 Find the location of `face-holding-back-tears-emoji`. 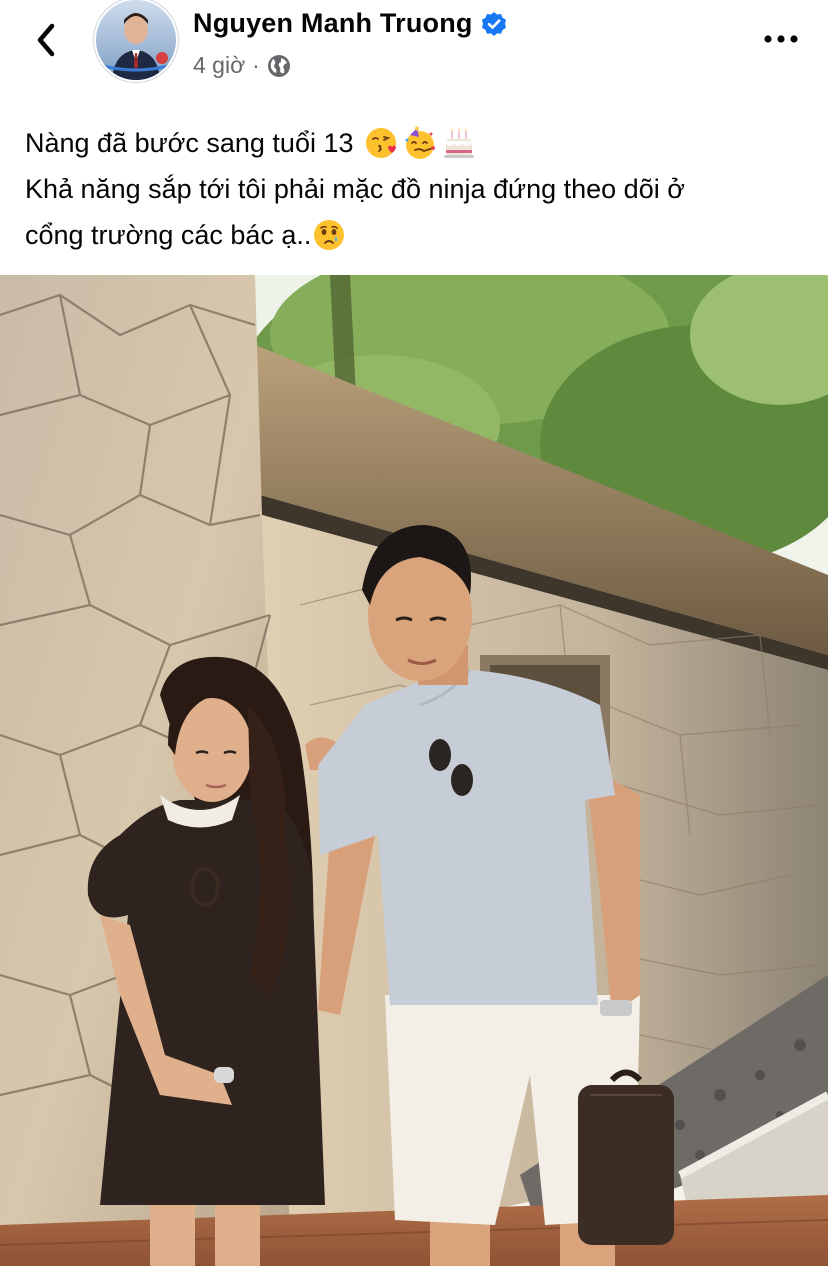

face-holding-back-tears-emoji is located at coordinates (329, 235).